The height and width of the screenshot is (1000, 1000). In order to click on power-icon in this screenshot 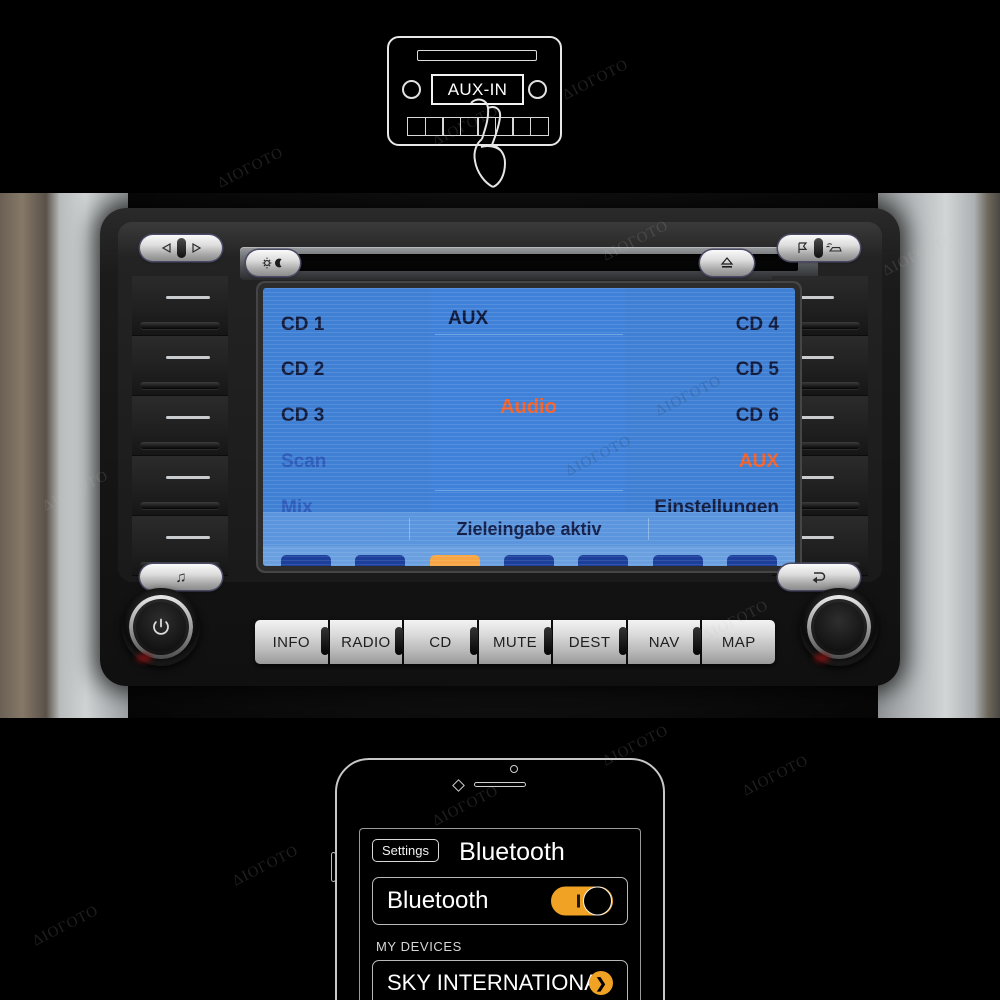, I will do `click(161, 626)`.